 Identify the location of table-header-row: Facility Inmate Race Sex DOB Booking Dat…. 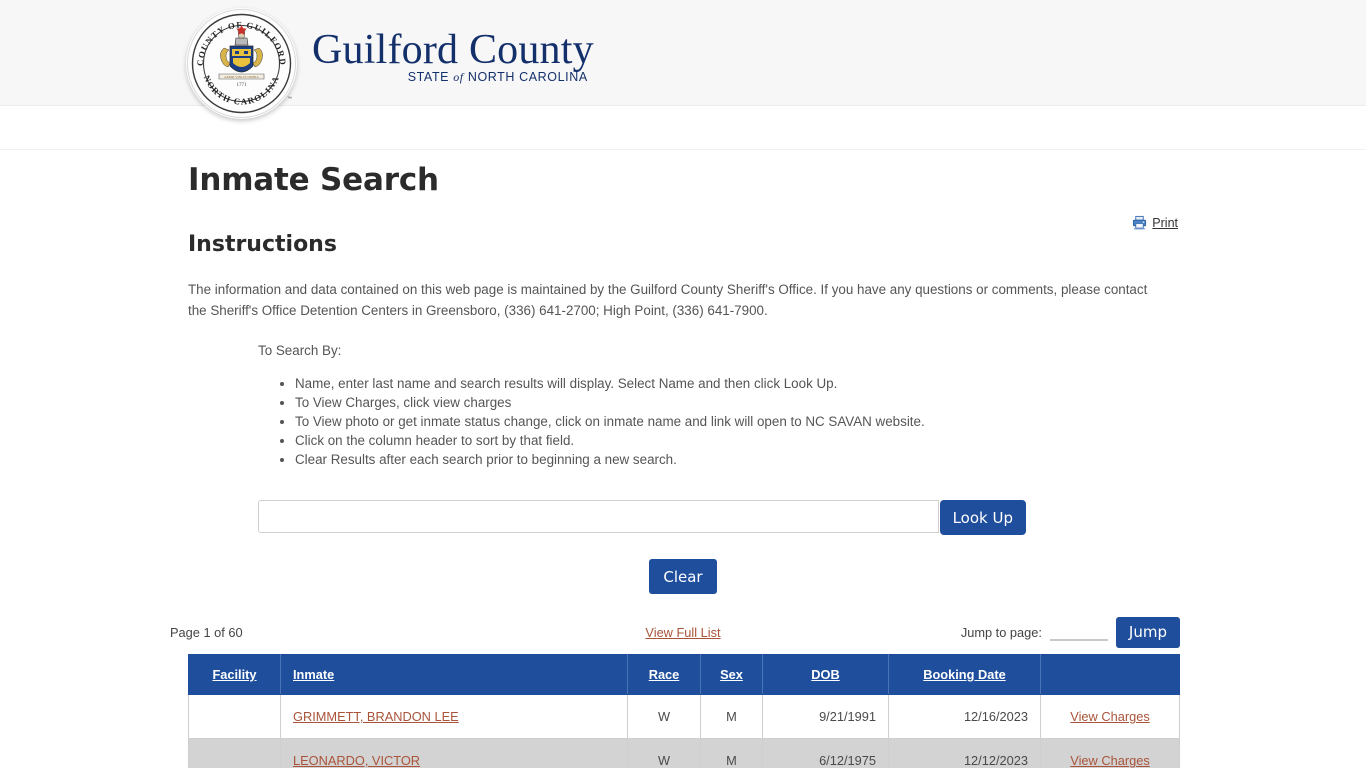
(684, 674).